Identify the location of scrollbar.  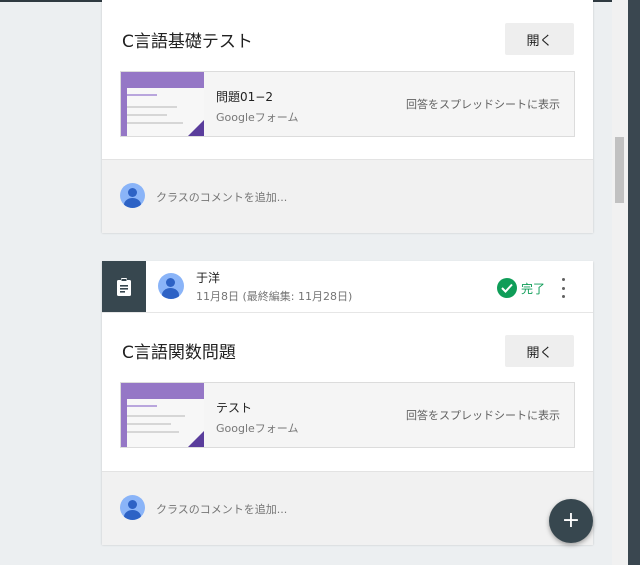
(620, 282).